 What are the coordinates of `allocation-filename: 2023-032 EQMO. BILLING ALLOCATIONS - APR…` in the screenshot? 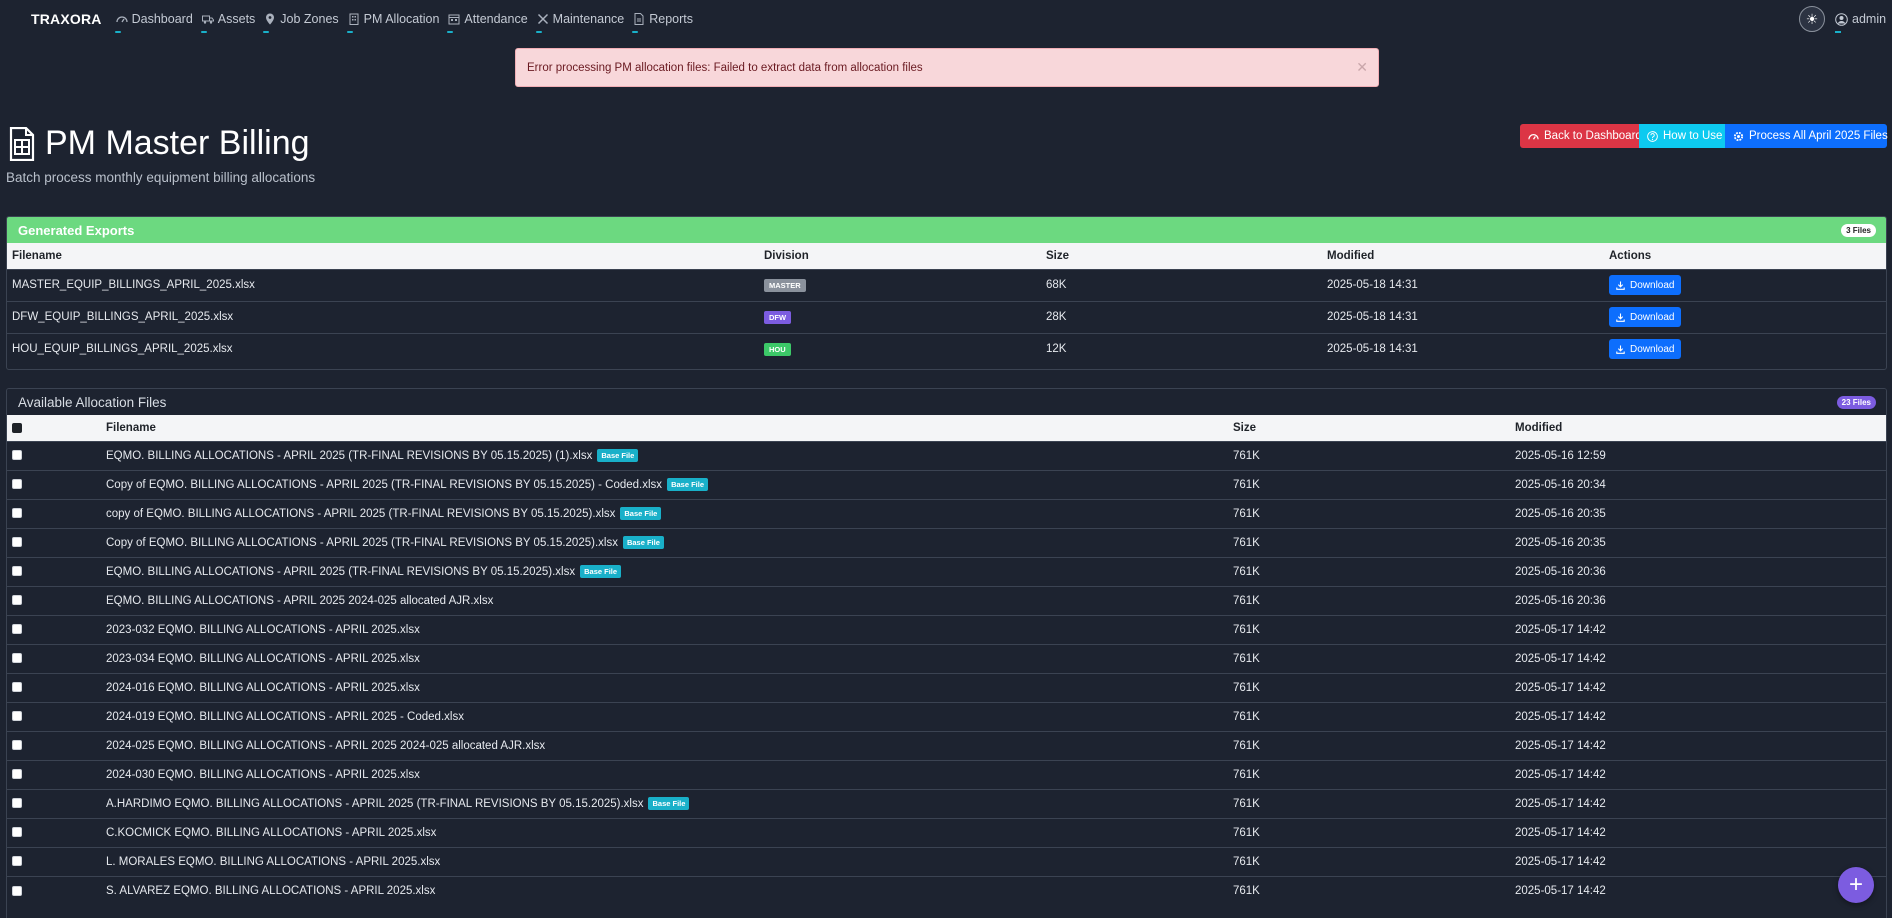 It's located at (263, 629).